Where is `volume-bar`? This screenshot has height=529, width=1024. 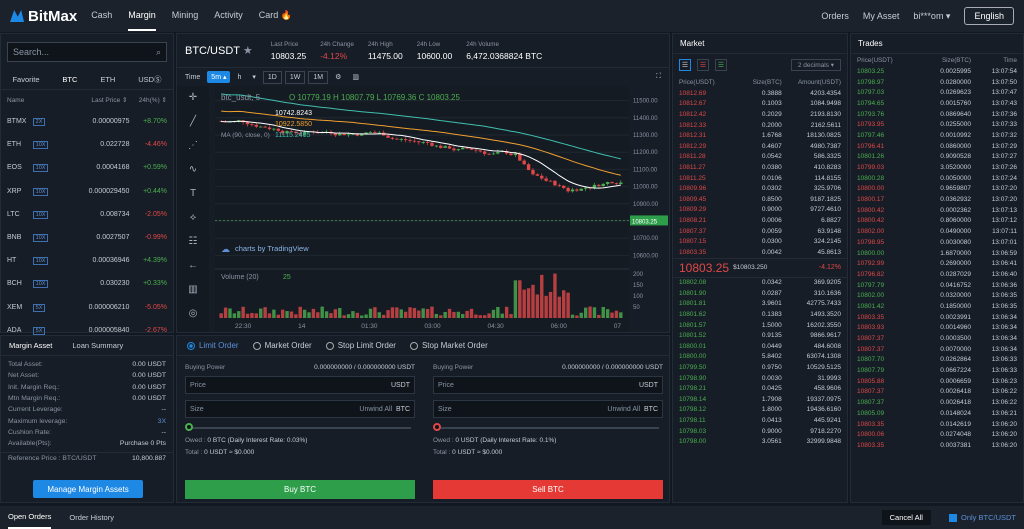 volume-bar is located at coordinates (309, 315).